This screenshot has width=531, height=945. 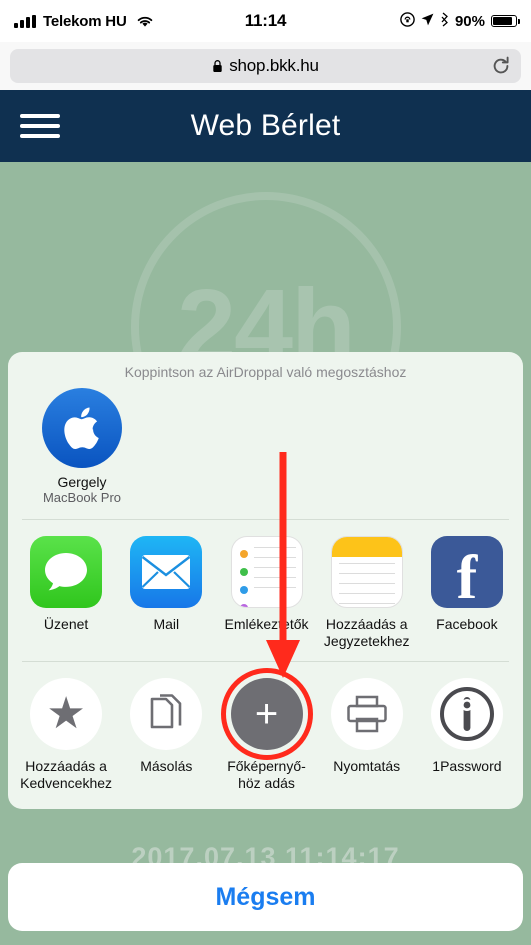 I want to click on airdrop-name: Gergely, so click(x=82, y=482).